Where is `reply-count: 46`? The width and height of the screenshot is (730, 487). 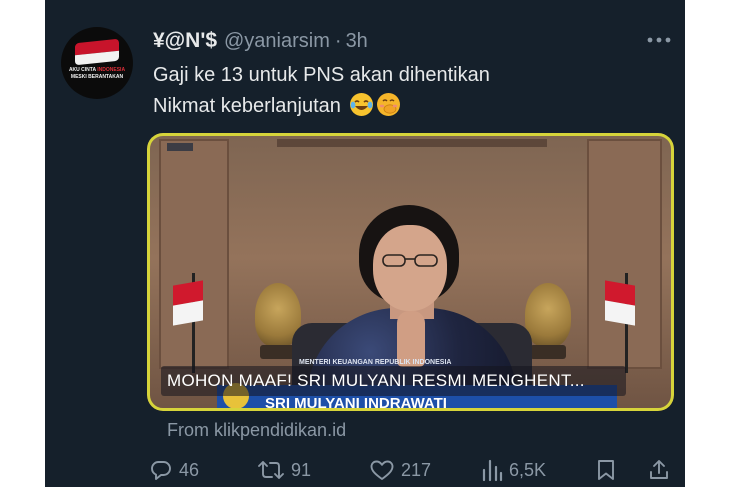
reply-count: 46 is located at coordinates (189, 469).